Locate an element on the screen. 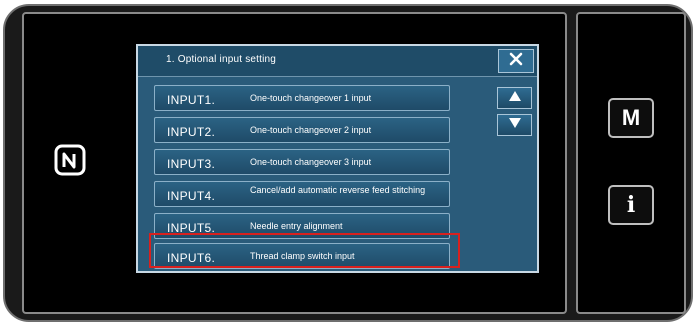 This screenshot has width=697, height=324. triangle-down-icon is located at coordinates (515, 125).